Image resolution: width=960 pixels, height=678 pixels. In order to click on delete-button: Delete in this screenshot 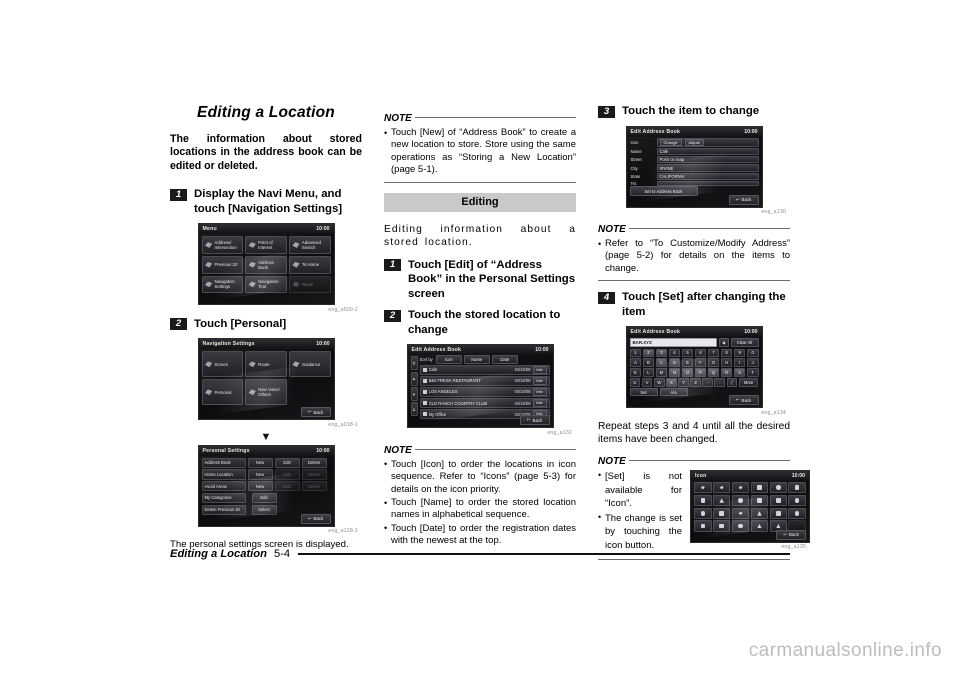, I will do `click(314, 462)`.